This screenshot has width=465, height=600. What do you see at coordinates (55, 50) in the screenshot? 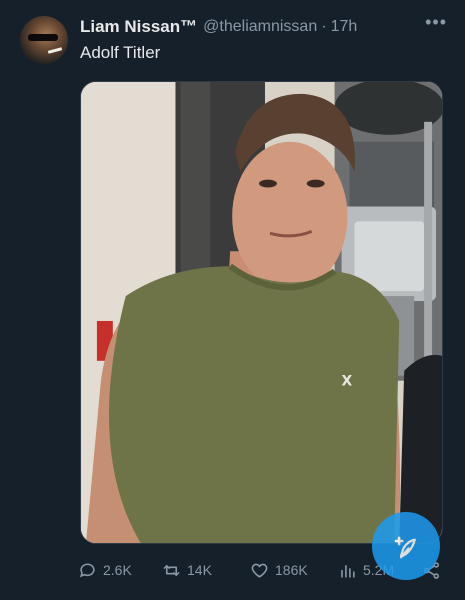
I see `cigarette-shape` at bounding box center [55, 50].